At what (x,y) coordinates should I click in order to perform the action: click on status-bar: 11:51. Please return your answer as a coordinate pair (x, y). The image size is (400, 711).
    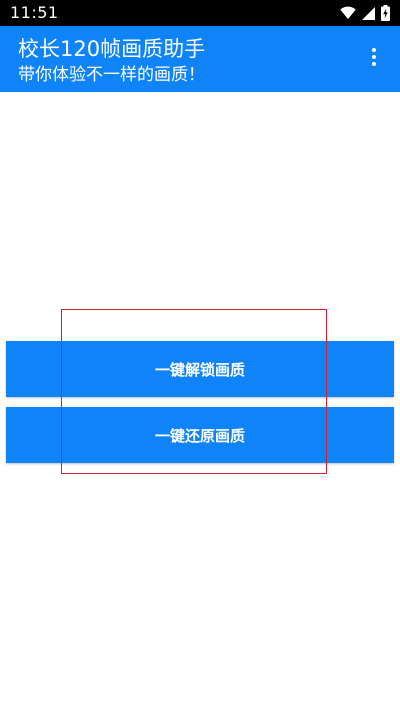
    Looking at the image, I should click on (200, 13).